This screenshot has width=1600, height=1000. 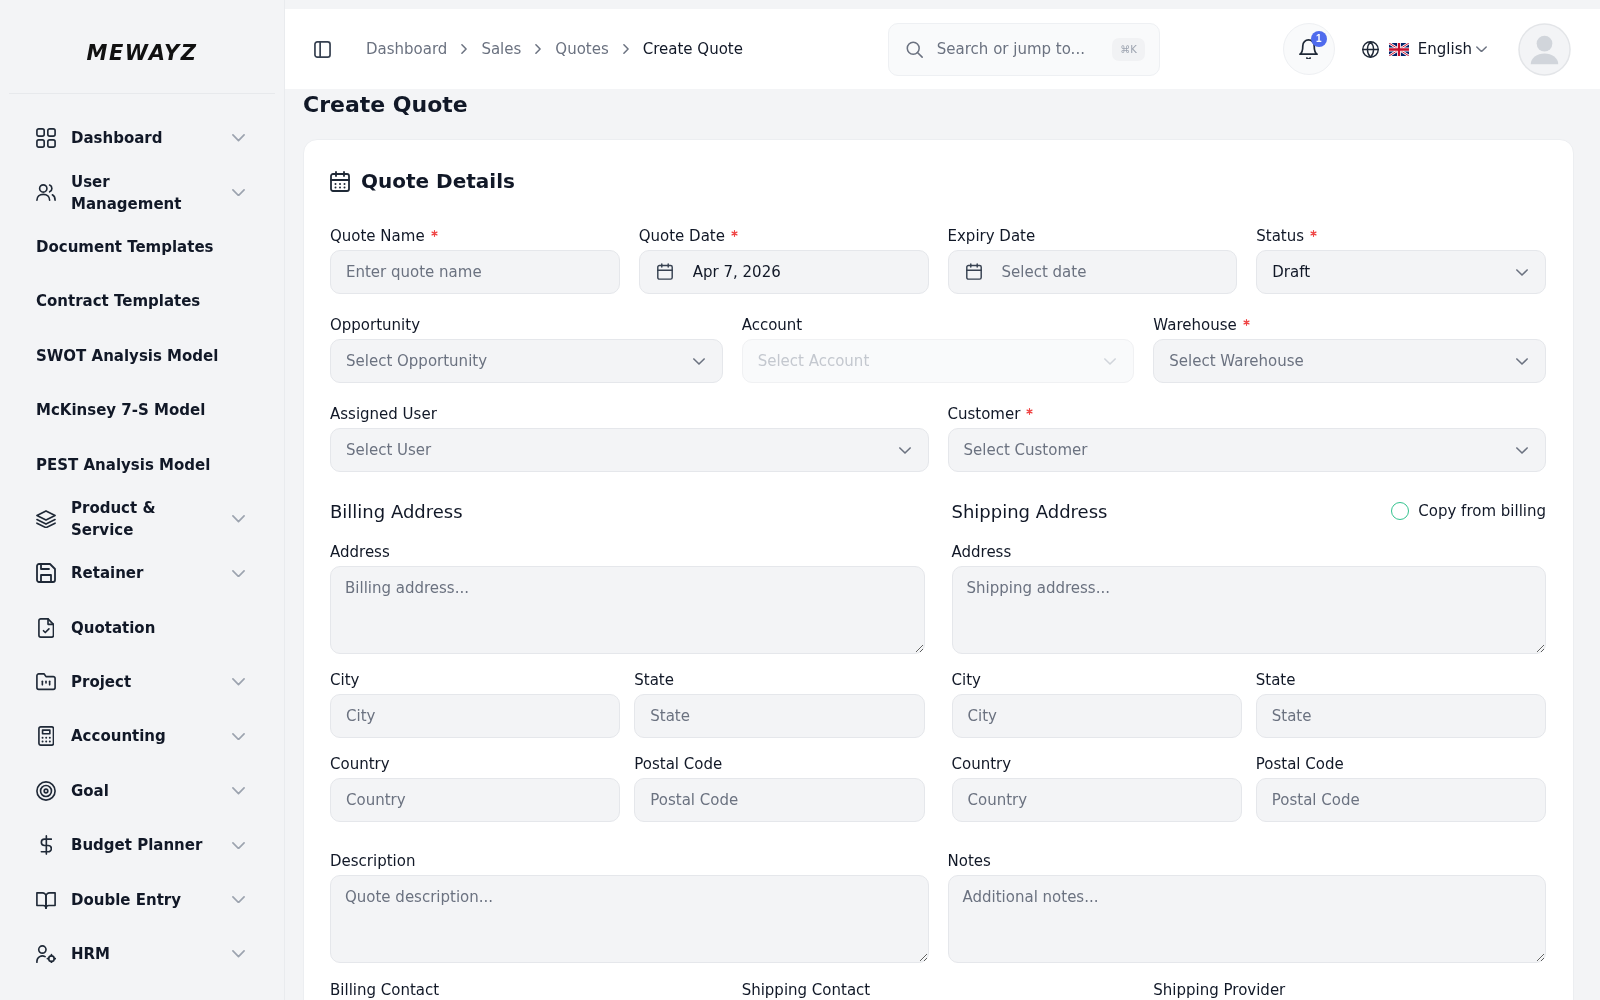 What do you see at coordinates (1128, 49) in the screenshot?
I see `shortcut-hint: ⌘K` at bounding box center [1128, 49].